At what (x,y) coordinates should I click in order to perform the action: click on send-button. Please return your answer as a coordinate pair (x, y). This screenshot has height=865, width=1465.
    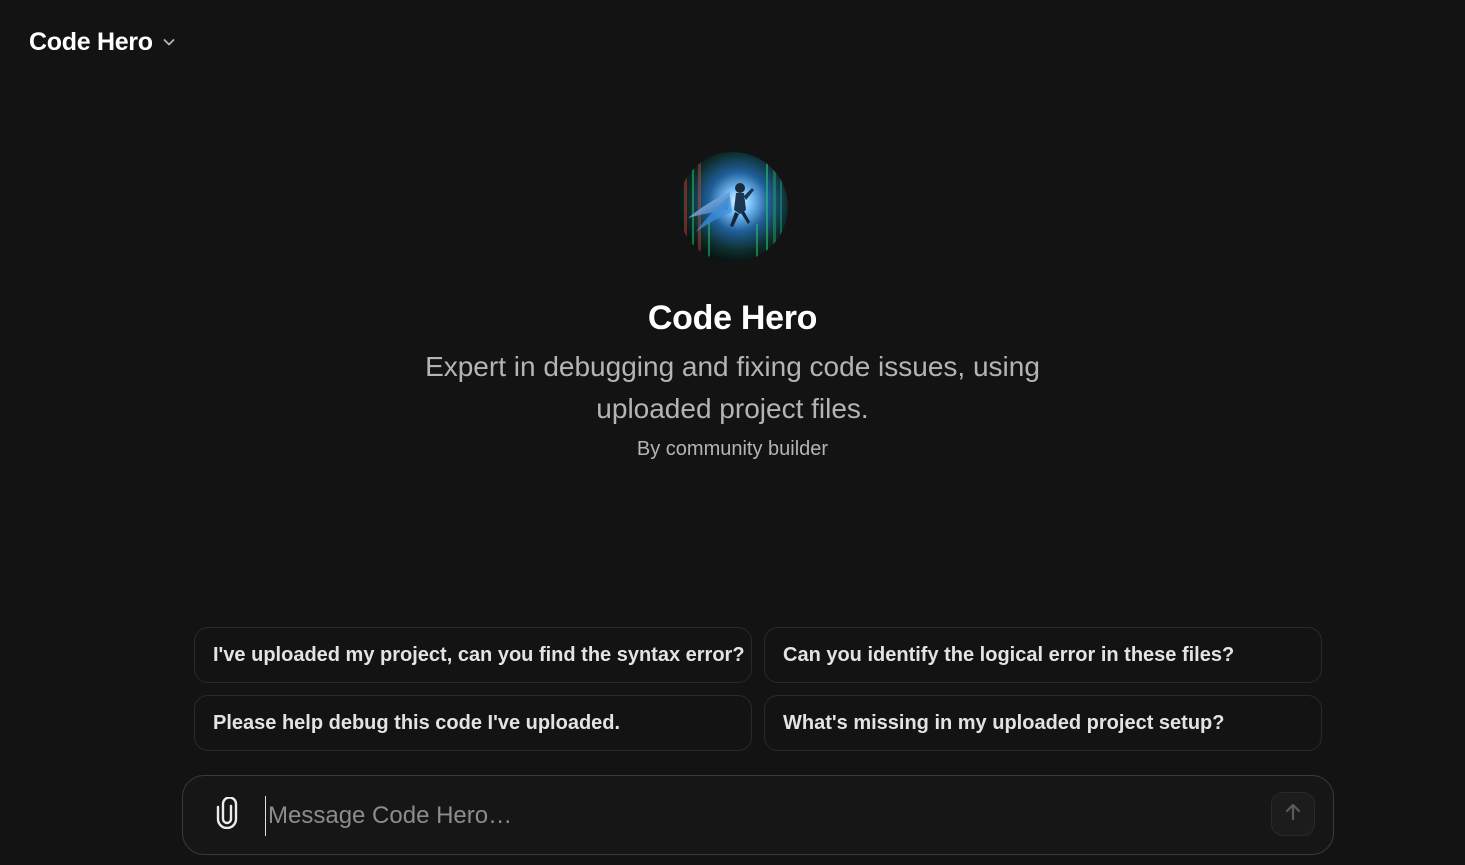
    Looking at the image, I should click on (1293, 814).